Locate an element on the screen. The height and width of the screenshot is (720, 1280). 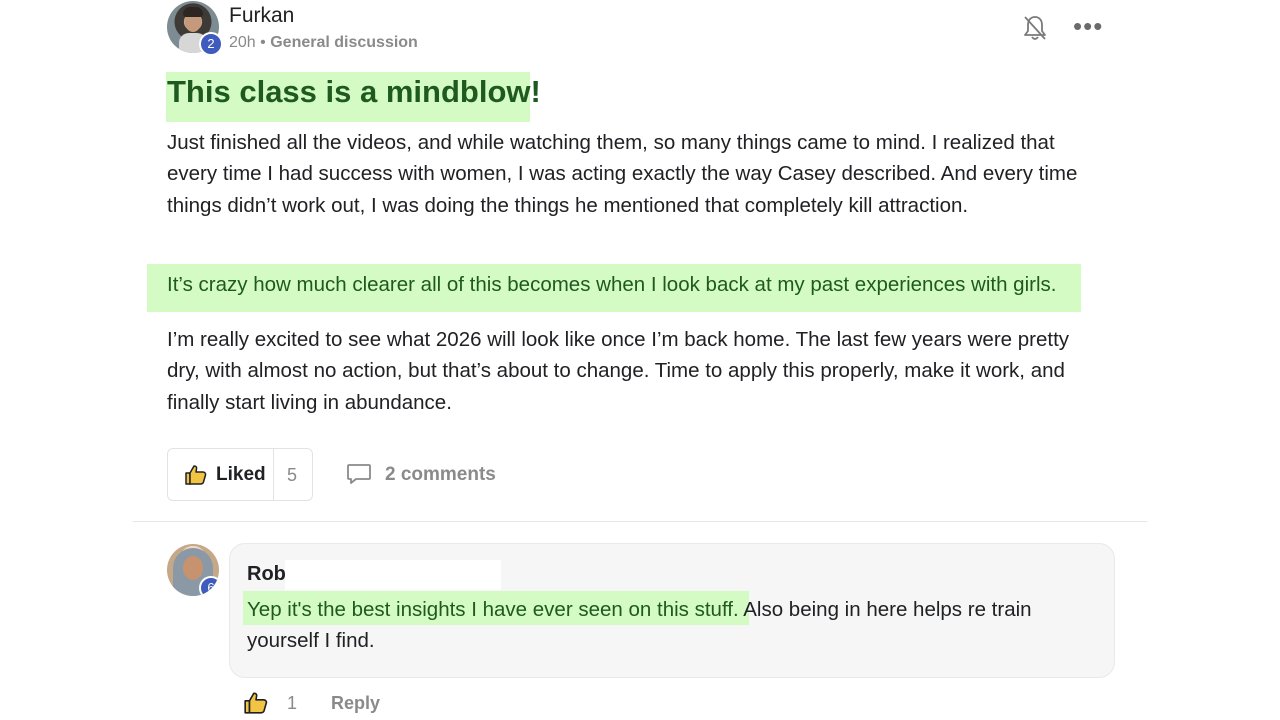
like-label: Liked is located at coordinates (241, 474).